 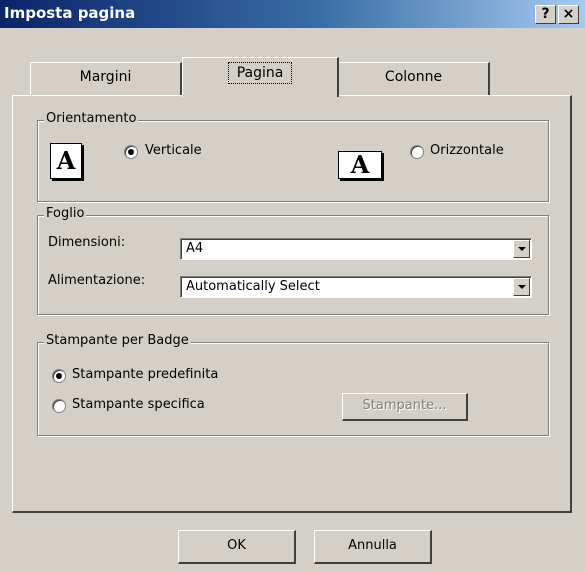 What do you see at coordinates (70, 13) in the screenshot?
I see `window-title: Imposta pagina` at bounding box center [70, 13].